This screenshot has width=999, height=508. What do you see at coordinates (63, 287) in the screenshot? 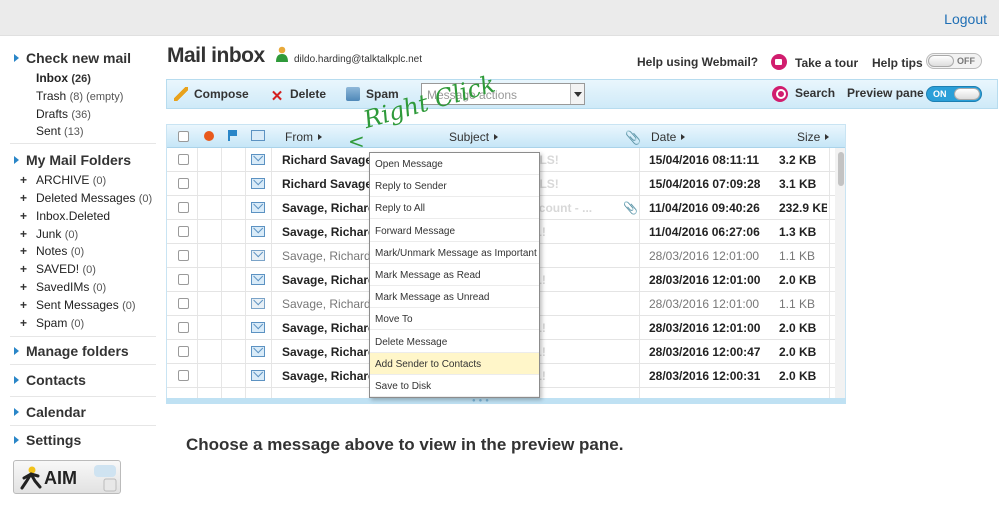
I see `folder-savedims: + SavedIMs (0)` at bounding box center [63, 287].